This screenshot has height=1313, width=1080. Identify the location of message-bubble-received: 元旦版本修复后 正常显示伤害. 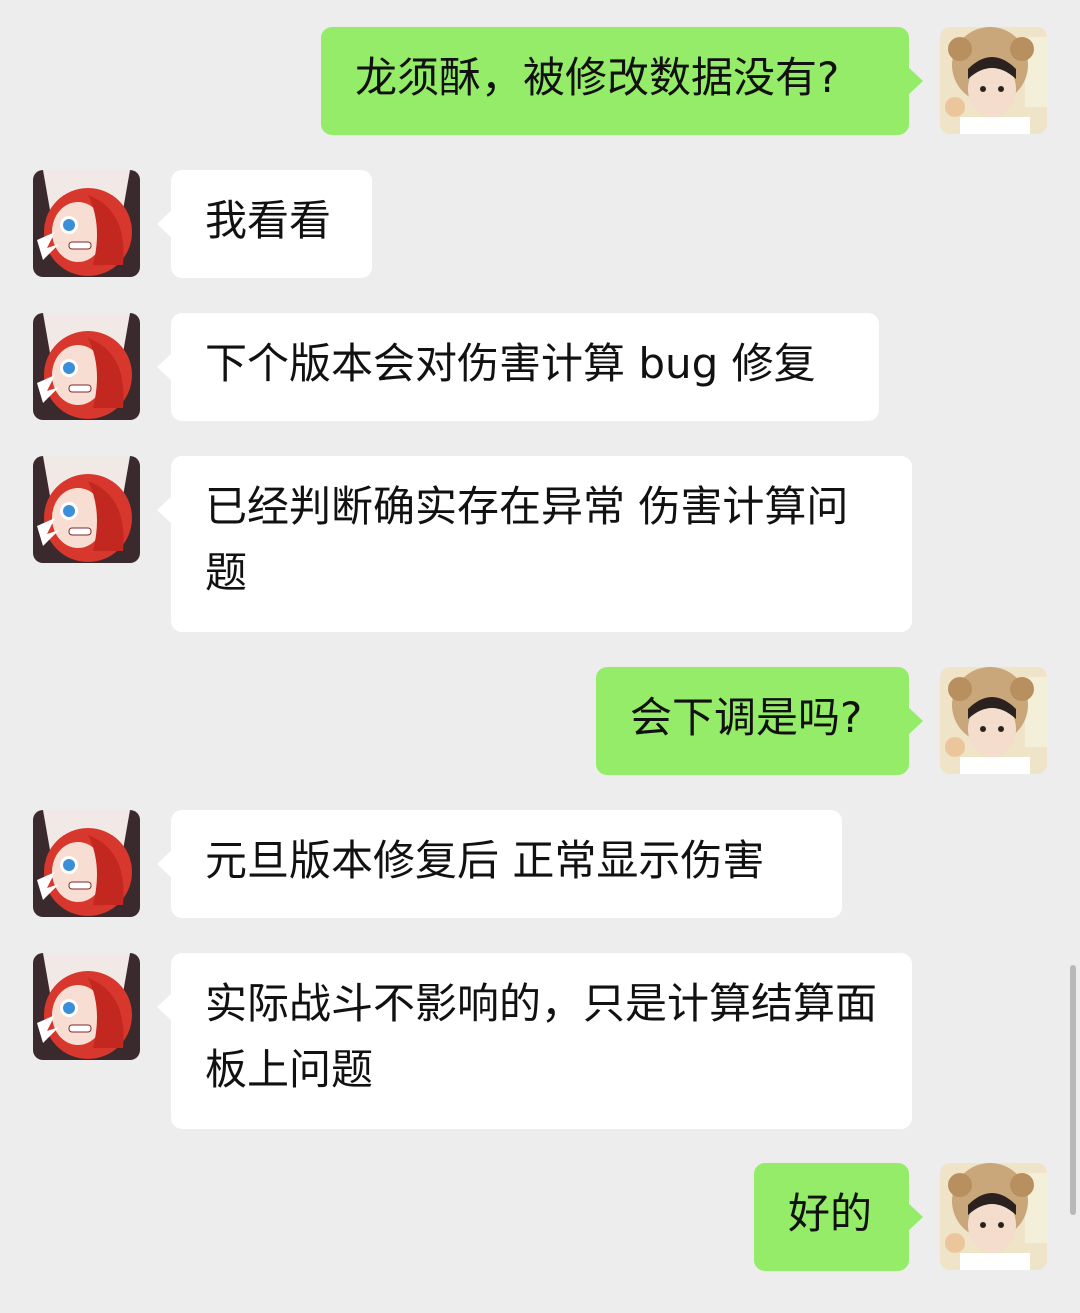
(499, 864).